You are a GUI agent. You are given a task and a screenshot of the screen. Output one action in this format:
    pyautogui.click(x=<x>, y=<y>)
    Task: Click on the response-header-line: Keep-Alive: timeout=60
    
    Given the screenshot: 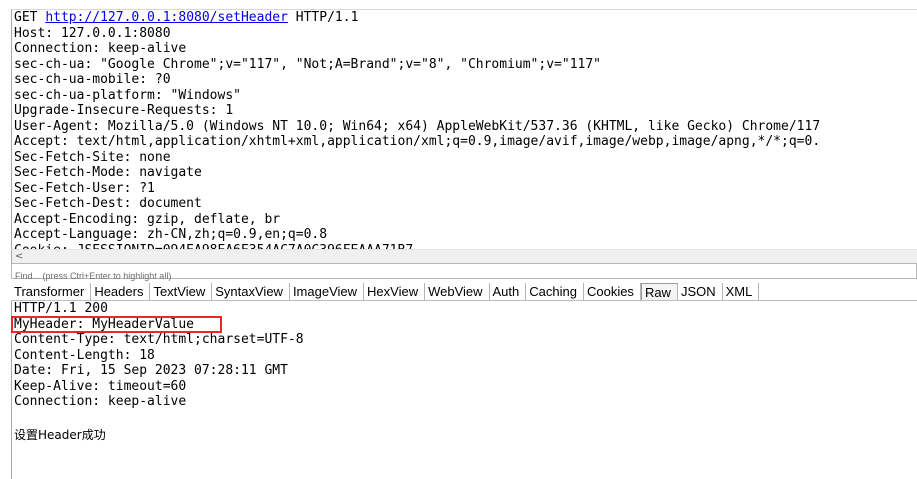 What is the action you would take?
    pyautogui.click(x=100, y=386)
    